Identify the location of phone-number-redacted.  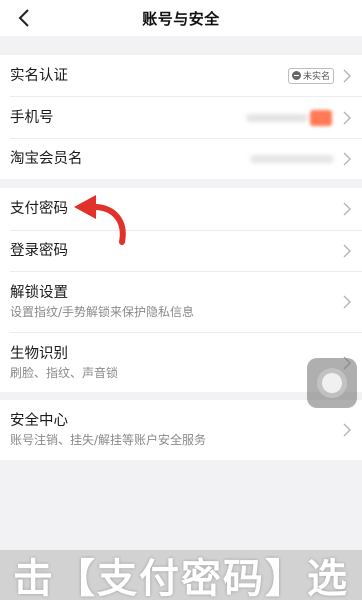
(277, 117).